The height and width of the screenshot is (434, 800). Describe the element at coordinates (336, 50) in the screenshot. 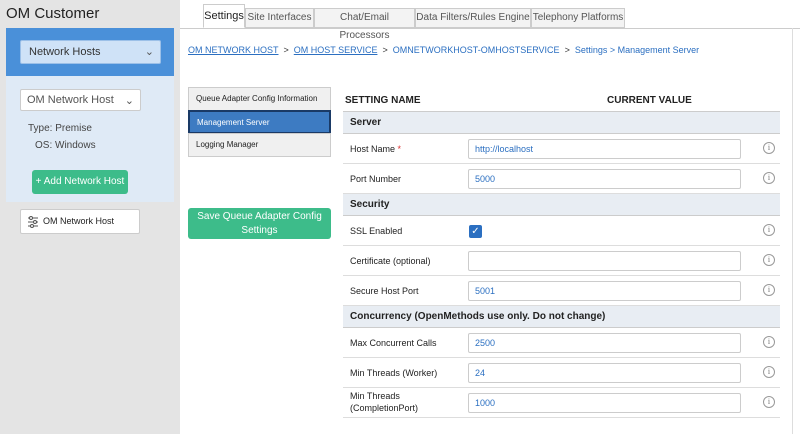

I see `breadcrumb-om-host-service: OM HOST SERVICE` at that location.